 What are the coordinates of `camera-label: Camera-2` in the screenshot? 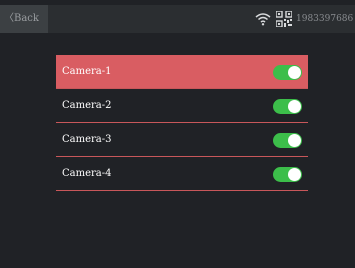 It's located at (87, 105).